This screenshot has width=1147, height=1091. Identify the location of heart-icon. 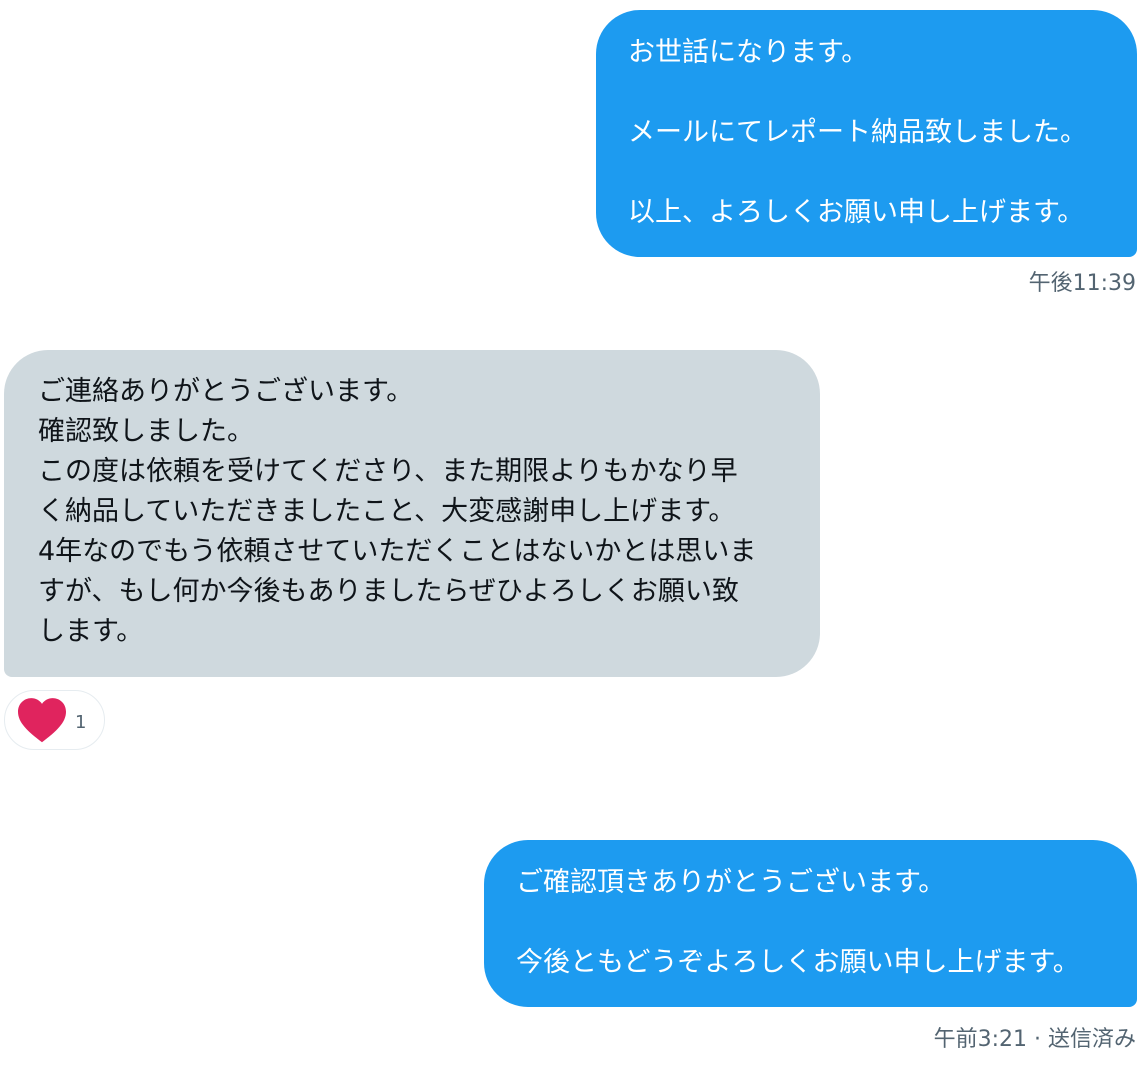
(42, 720).